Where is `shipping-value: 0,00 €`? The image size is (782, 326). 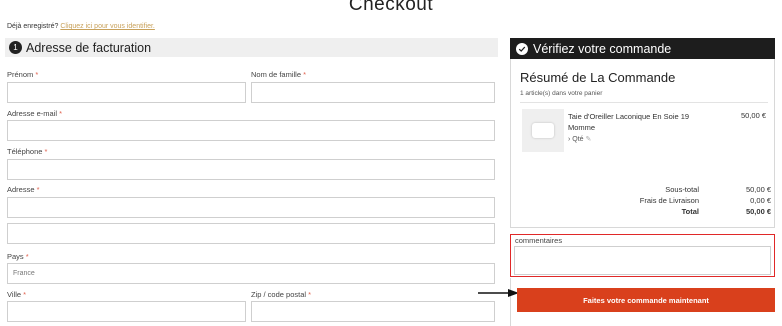 shipping-value: 0,00 € is located at coordinates (760, 200).